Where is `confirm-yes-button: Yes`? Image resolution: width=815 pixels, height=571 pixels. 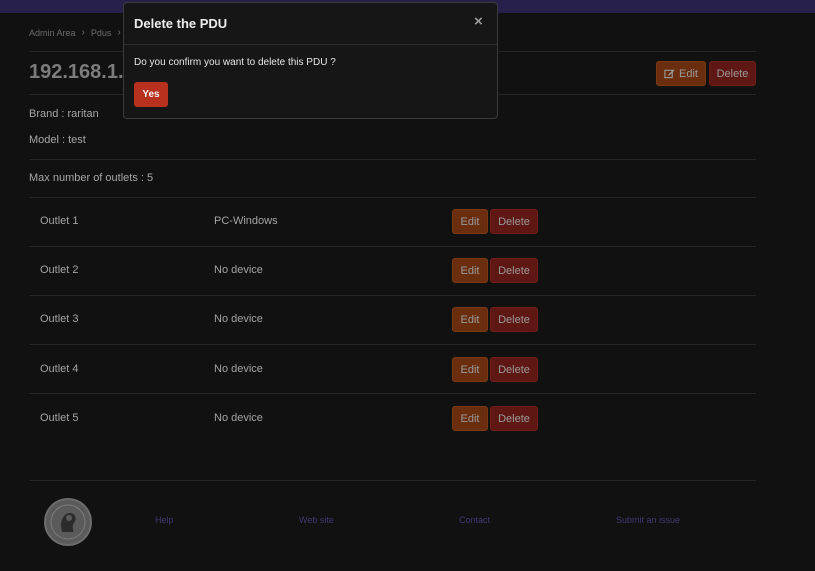
confirm-yes-button: Yes is located at coordinates (151, 94).